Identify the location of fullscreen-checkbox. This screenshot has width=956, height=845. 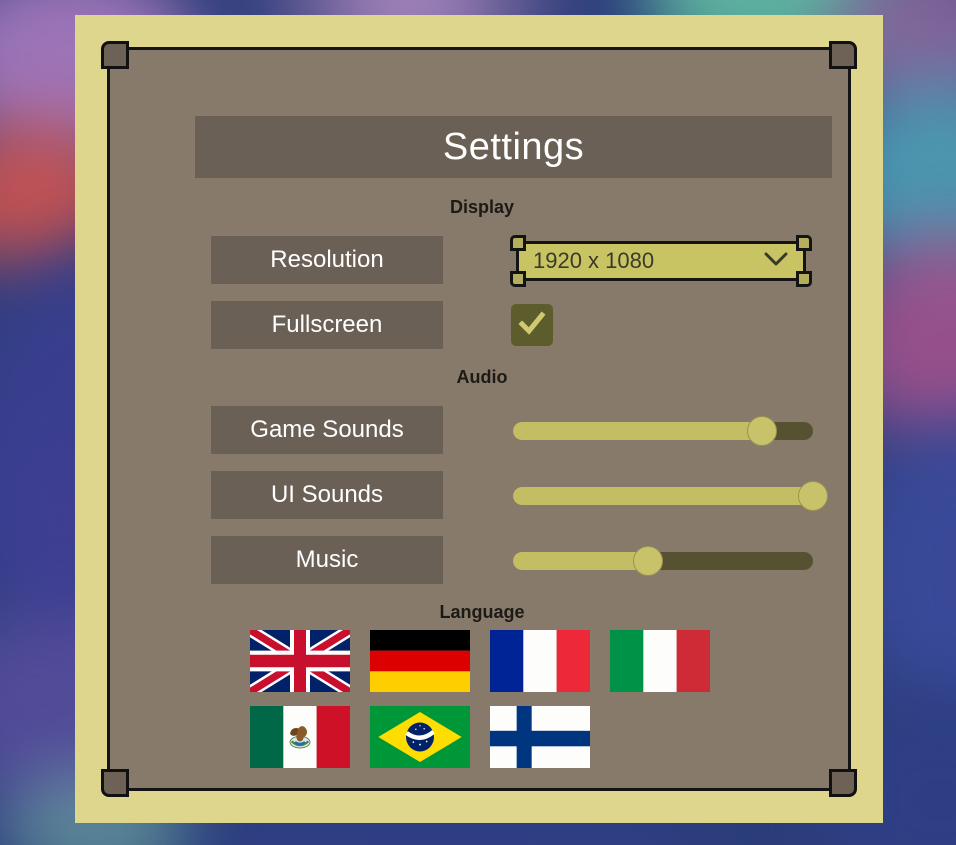
(532, 325).